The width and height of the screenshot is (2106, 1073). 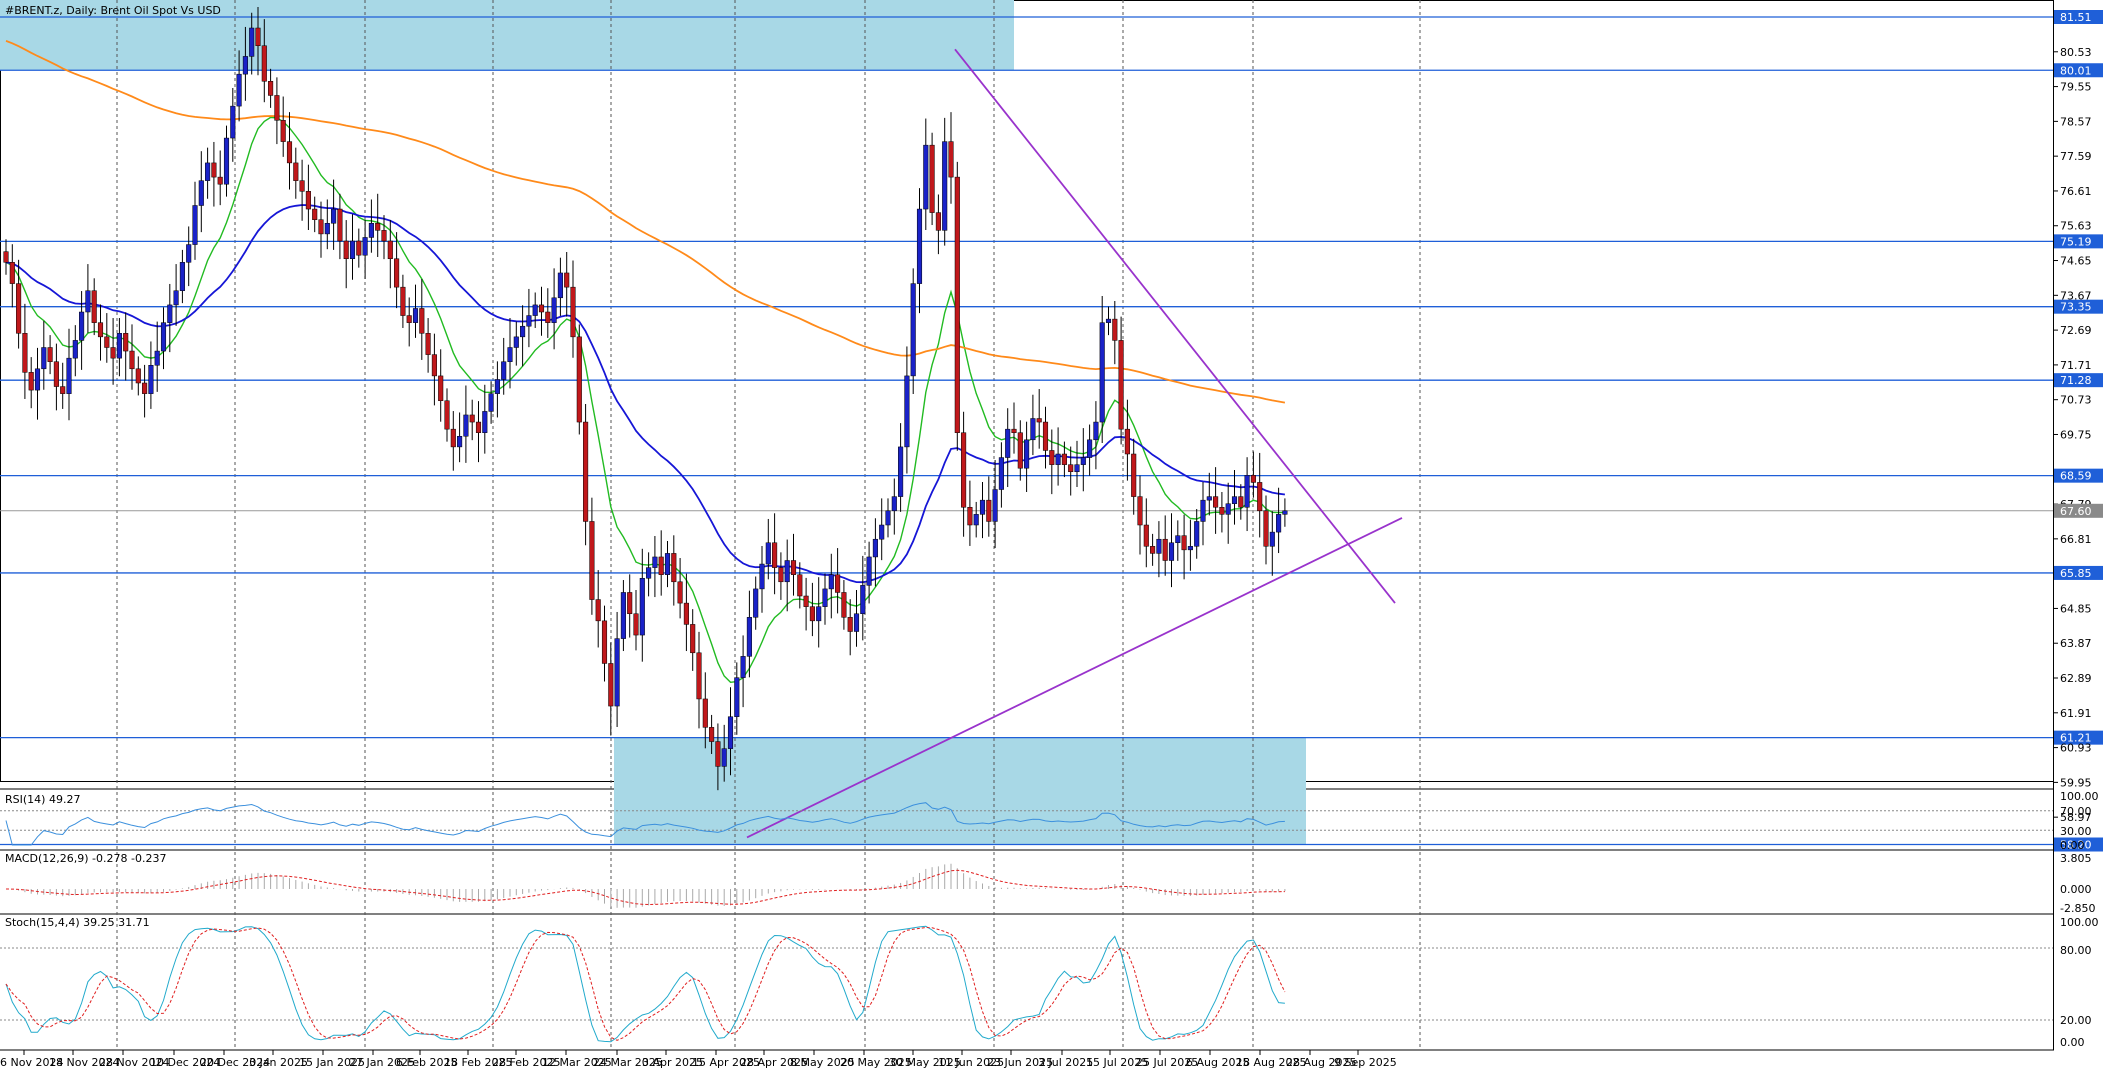 What do you see at coordinates (2076, 380) in the screenshot?
I see `price-tag-label: 71.28` at bounding box center [2076, 380].